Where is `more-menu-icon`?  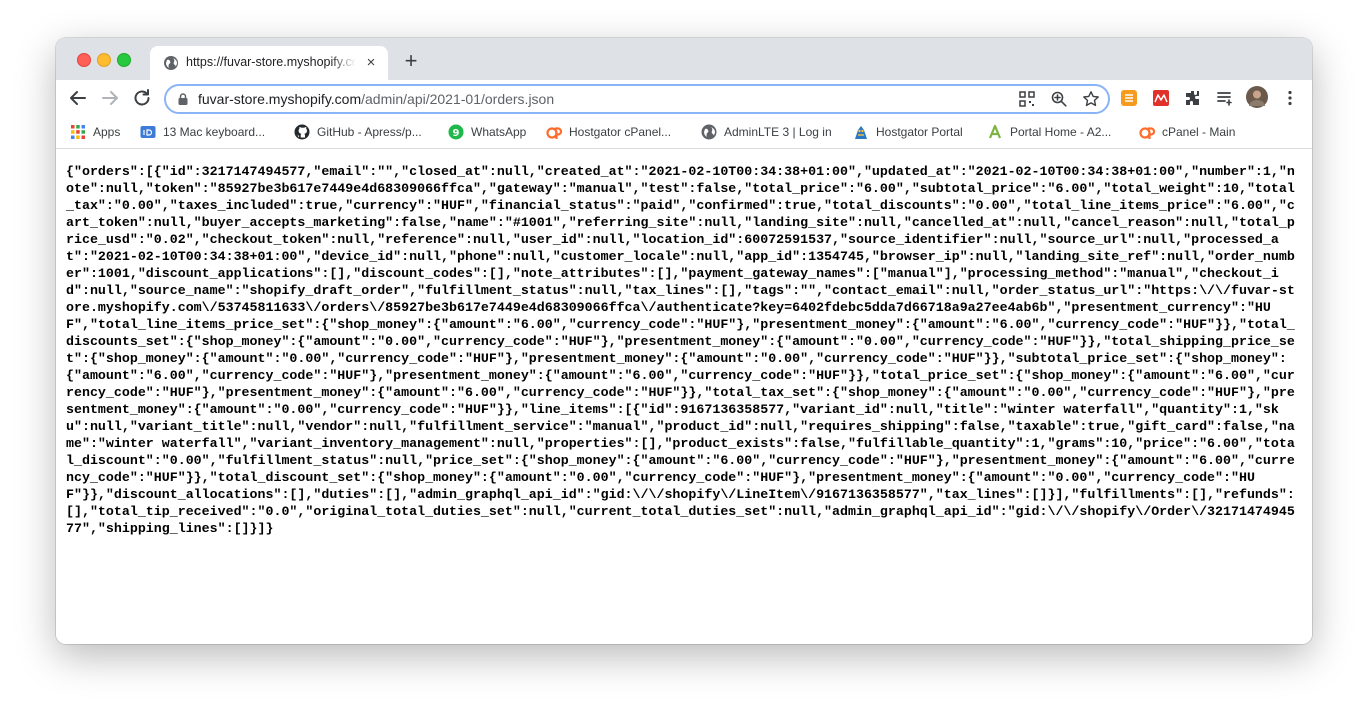
more-menu-icon is located at coordinates (1290, 98).